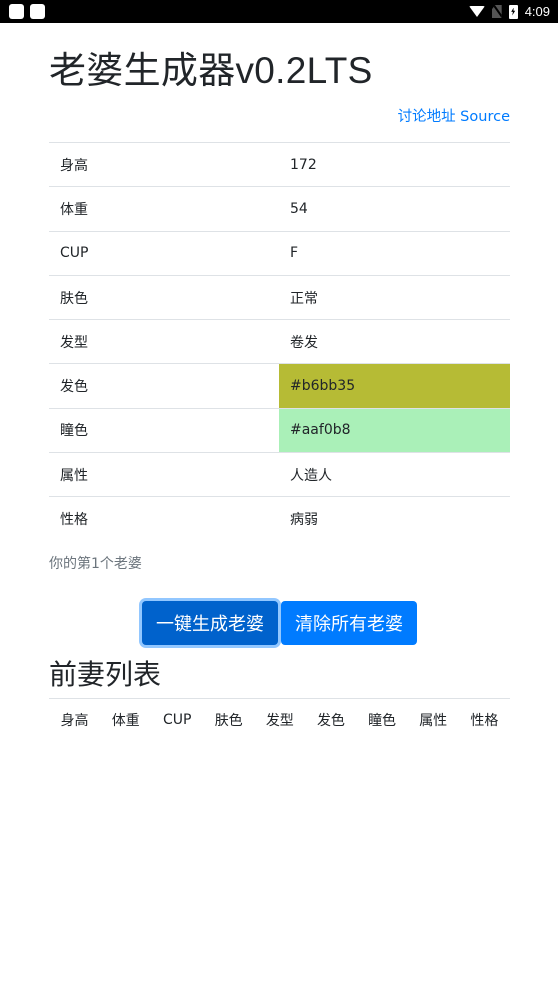 The image size is (558, 992). Describe the element at coordinates (164, 430) in the screenshot. I see `attribute-name: 瞳色` at that location.